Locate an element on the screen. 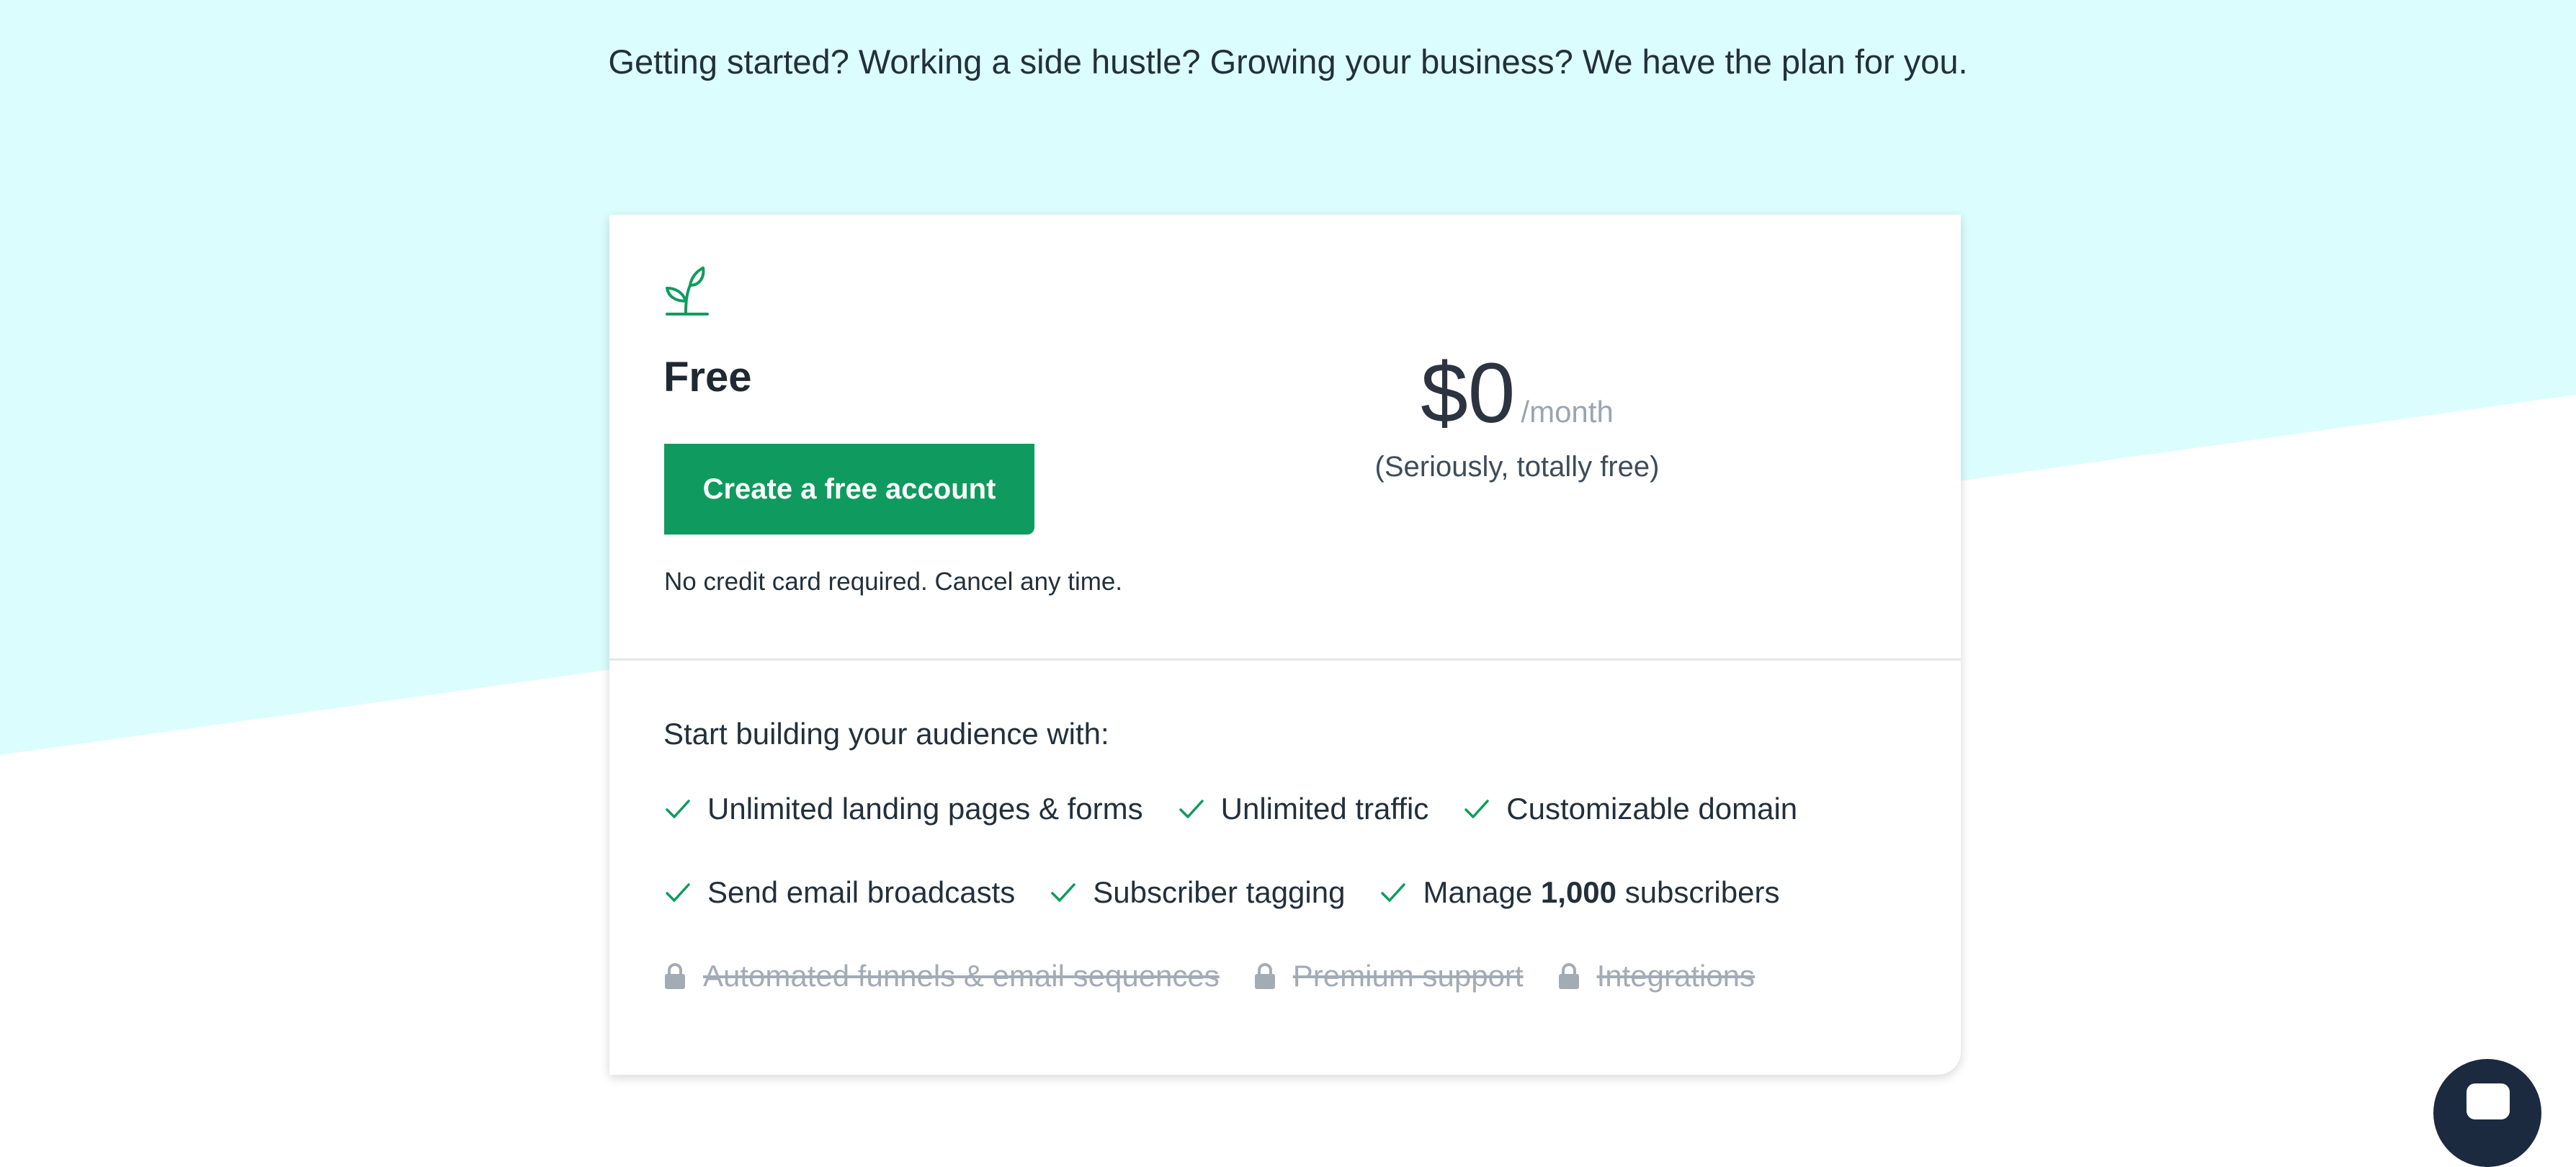 This screenshot has width=2576, height=1167. feature-label: Manage 1,000 subscribers is located at coordinates (1601, 892).